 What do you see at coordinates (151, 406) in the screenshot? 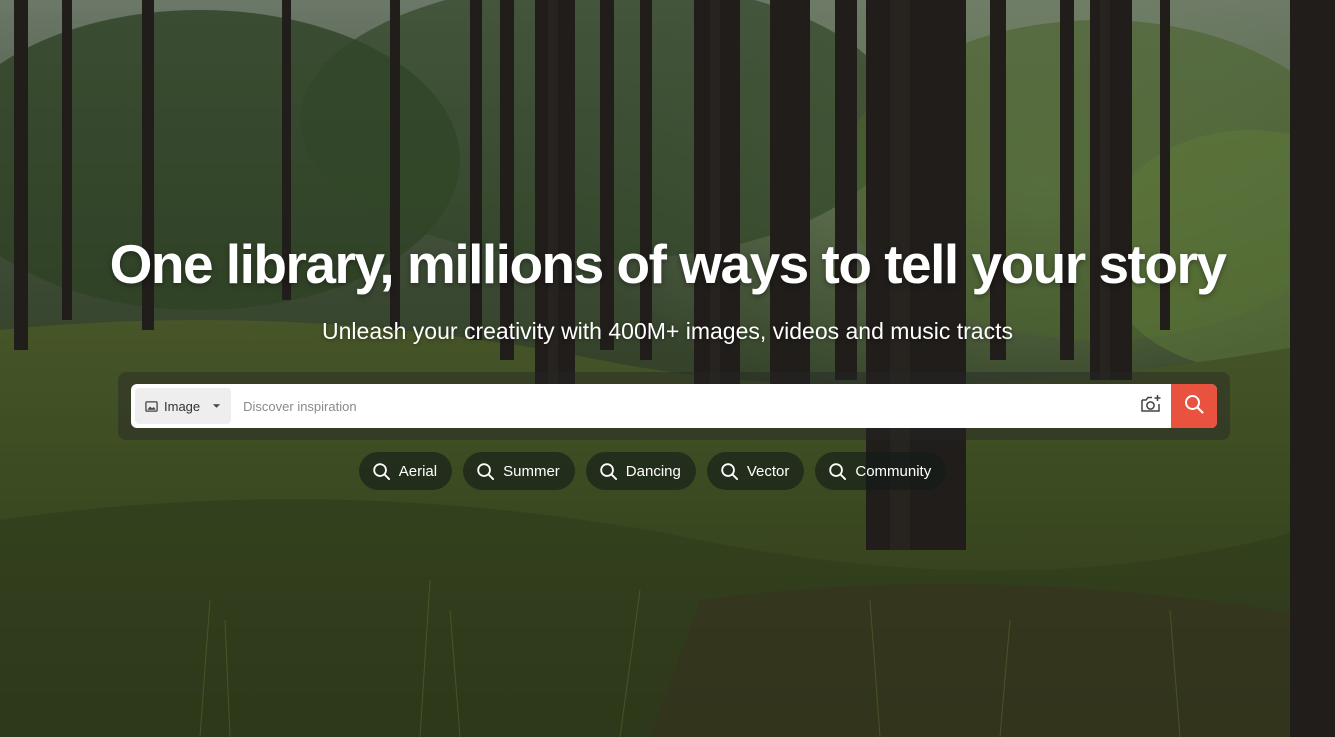
I see `image-icon` at bounding box center [151, 406].